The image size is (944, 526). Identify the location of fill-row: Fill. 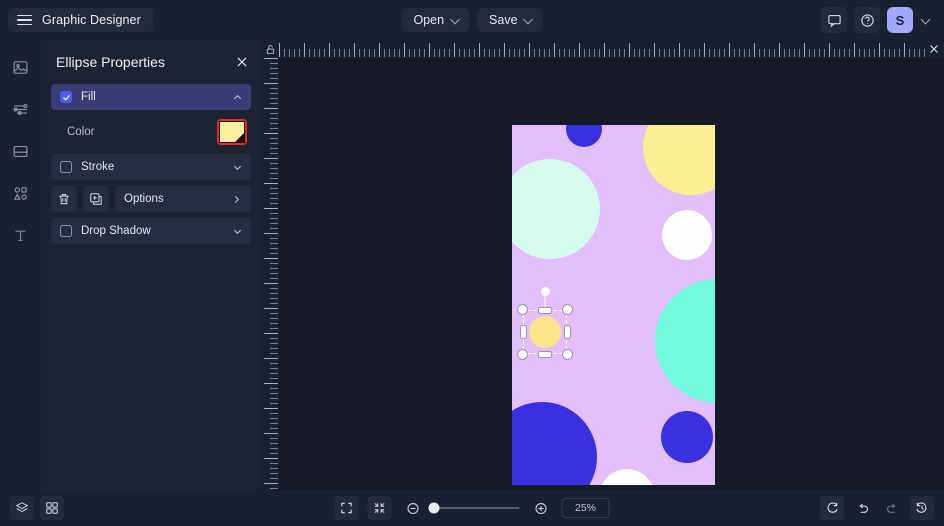
(151, 97).